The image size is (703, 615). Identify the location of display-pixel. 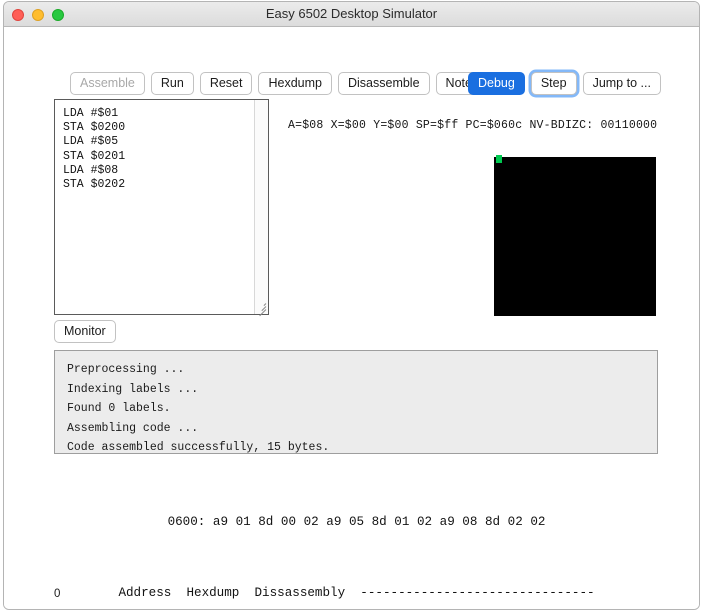
(499, 159).